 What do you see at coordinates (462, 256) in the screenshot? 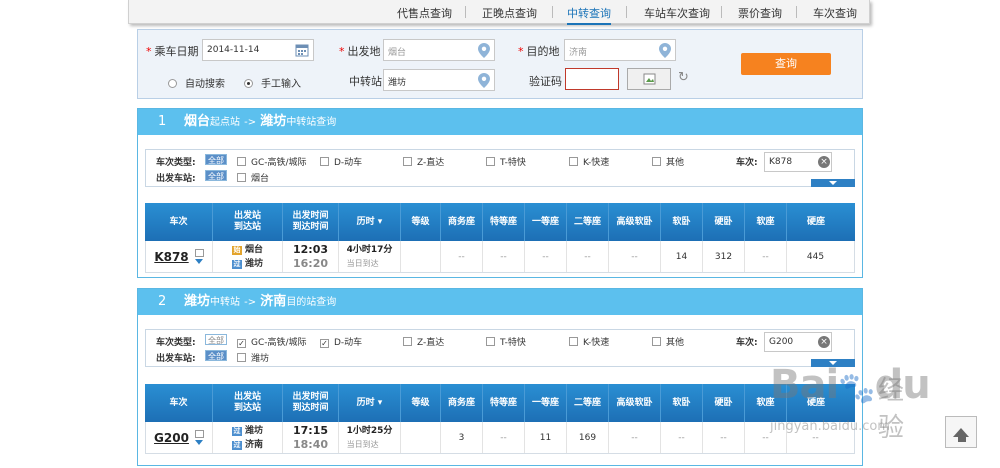
I see `business-cell: --` at bounding box center [462, 256].